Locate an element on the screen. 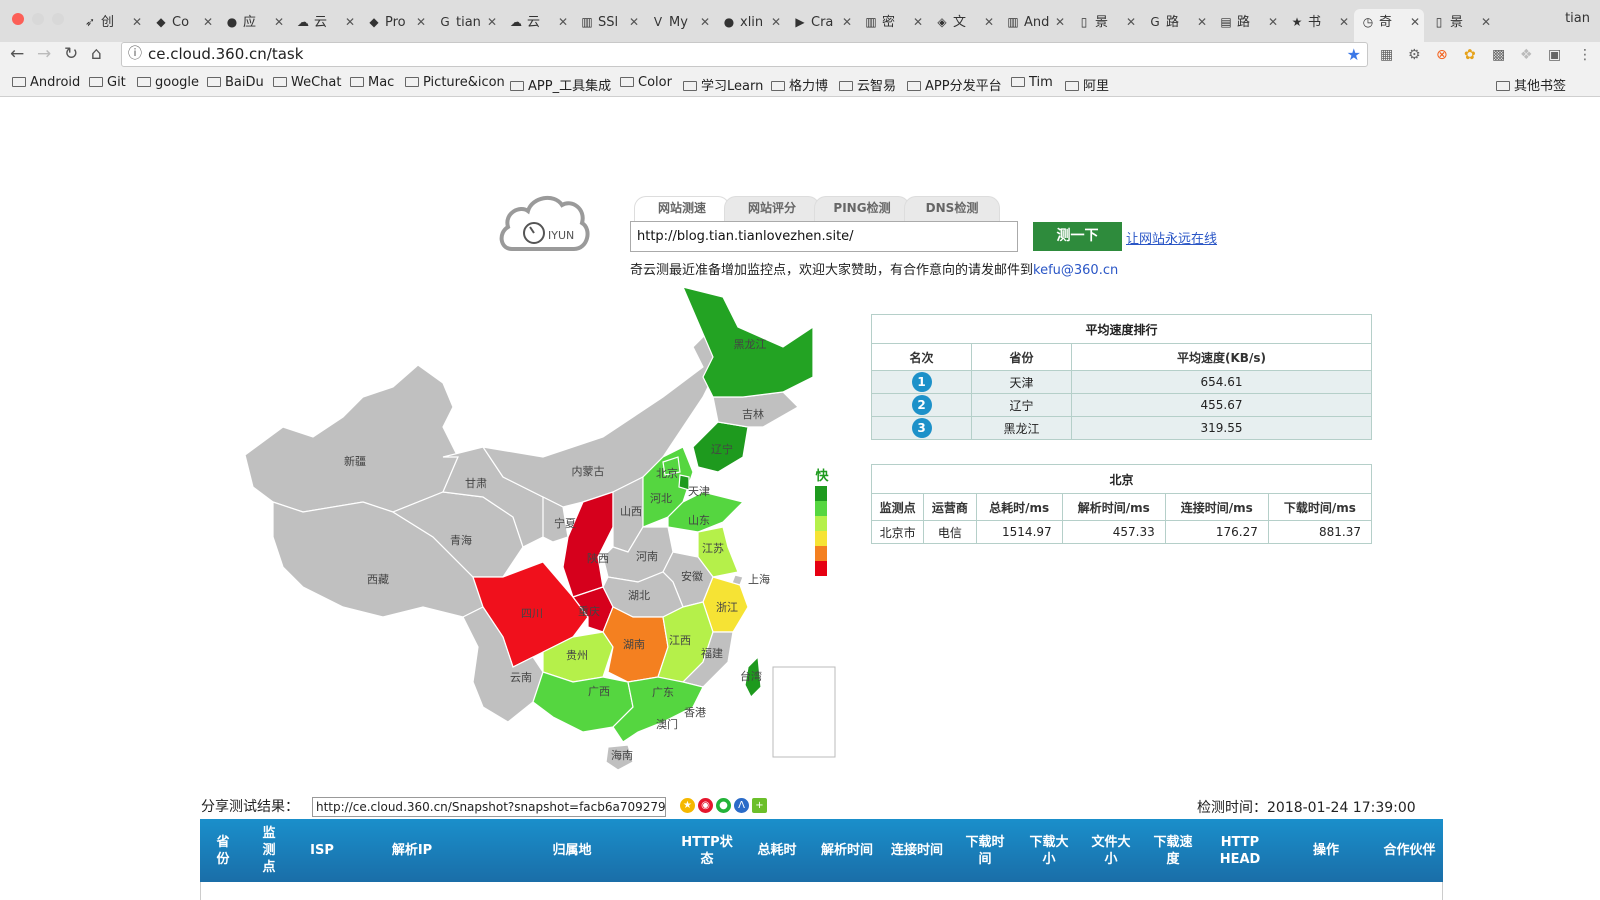 The height and width of the screenshot is (900, 1600). bookmark-item: APP_工具集成 is located at coordinates (560, 84).